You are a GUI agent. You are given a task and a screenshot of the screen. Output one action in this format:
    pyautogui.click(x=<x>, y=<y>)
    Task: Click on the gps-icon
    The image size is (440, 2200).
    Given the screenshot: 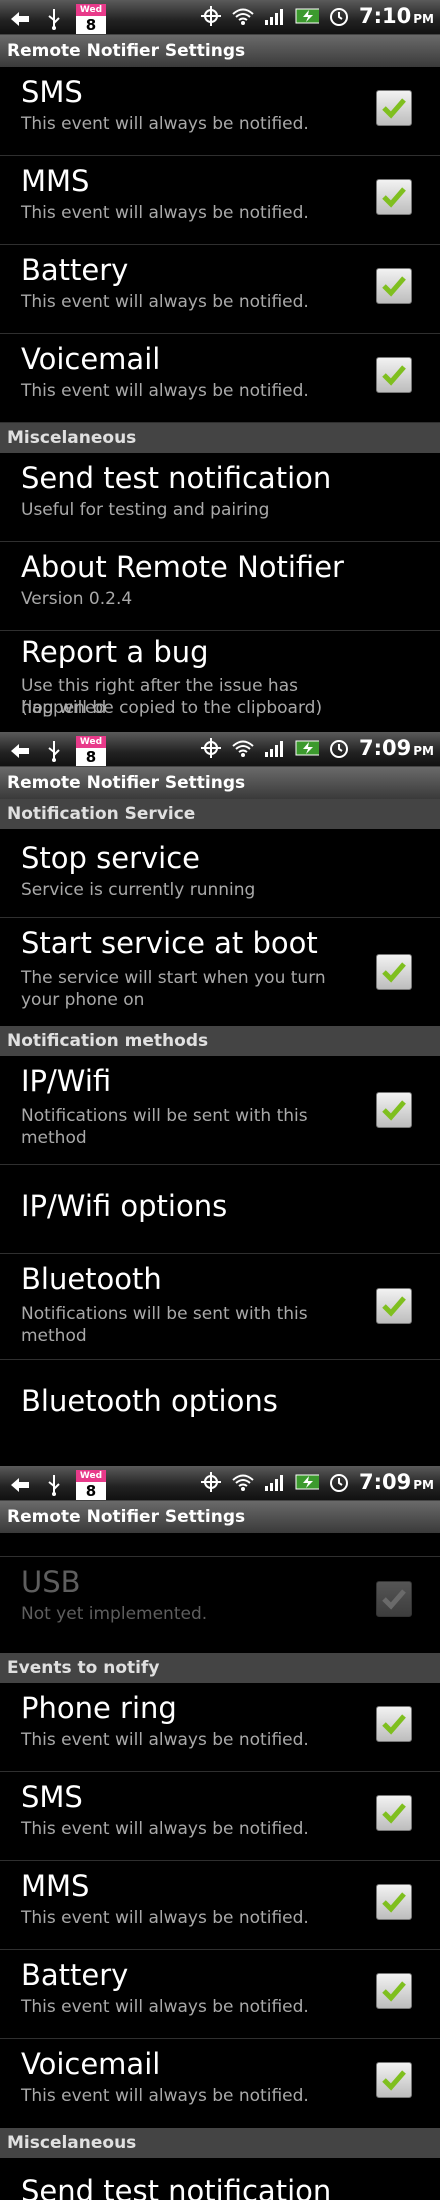 What is the action you would take?
    pyautogui.click(x=211, y=16)
    